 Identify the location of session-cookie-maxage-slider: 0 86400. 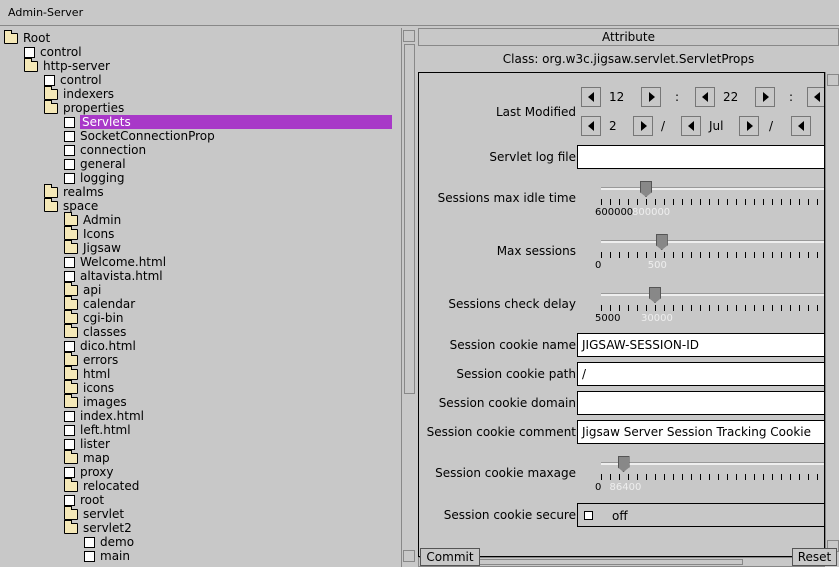
(709, 476).